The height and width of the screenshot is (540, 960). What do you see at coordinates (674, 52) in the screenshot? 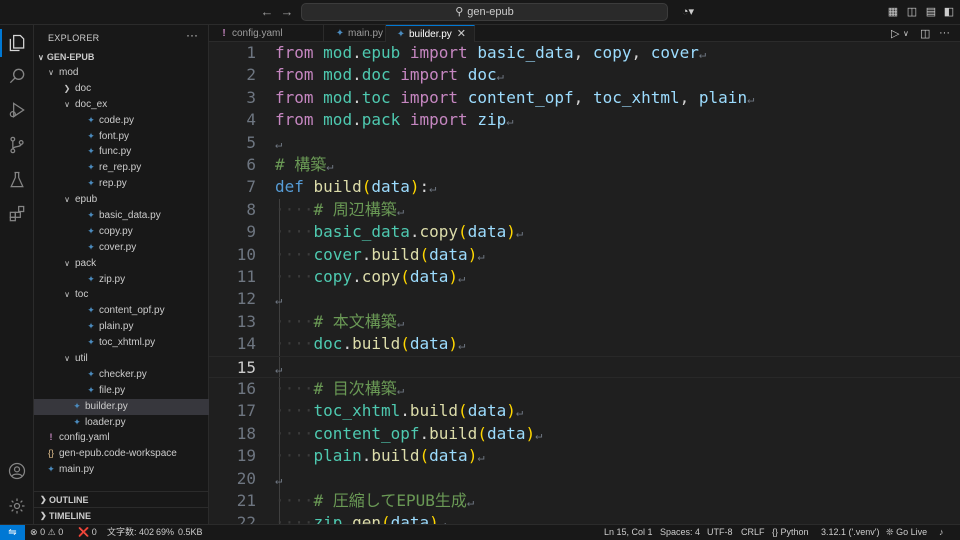
I see `code-token: cover` at bounding box center [674, 52].